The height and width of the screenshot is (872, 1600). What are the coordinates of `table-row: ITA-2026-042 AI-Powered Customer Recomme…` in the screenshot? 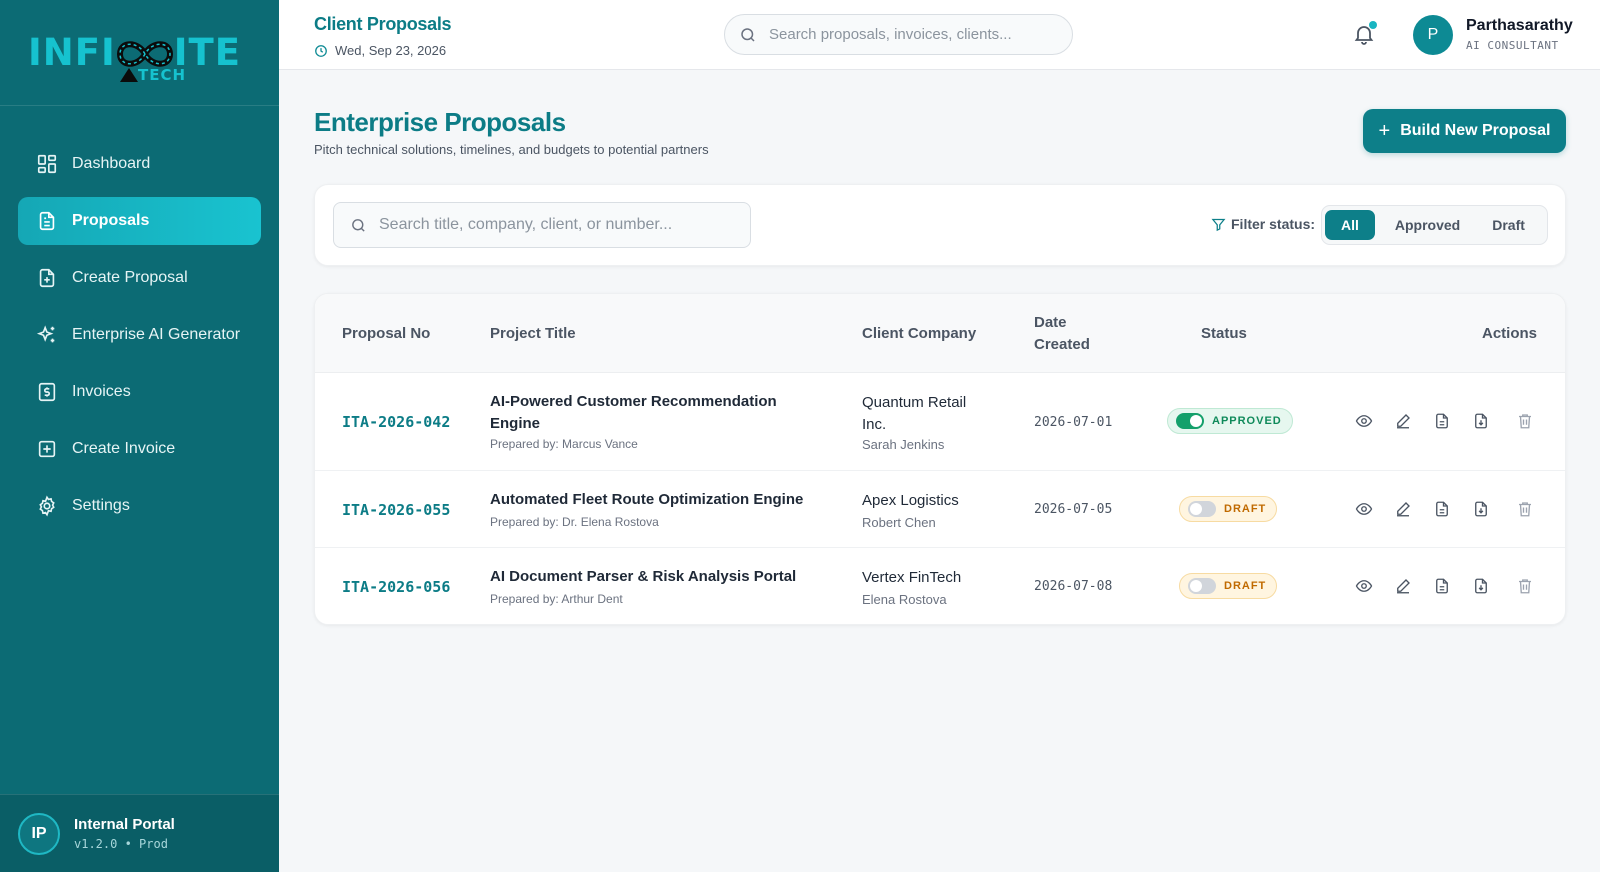 It's located at (940, 422).